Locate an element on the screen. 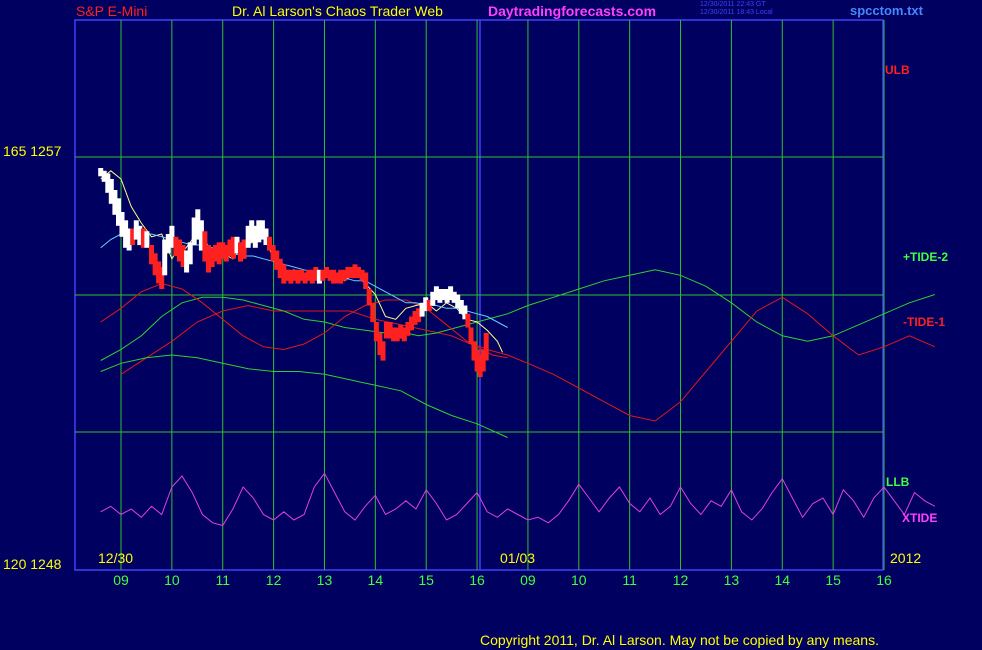  series-llb is located at coordinates (304, 396).